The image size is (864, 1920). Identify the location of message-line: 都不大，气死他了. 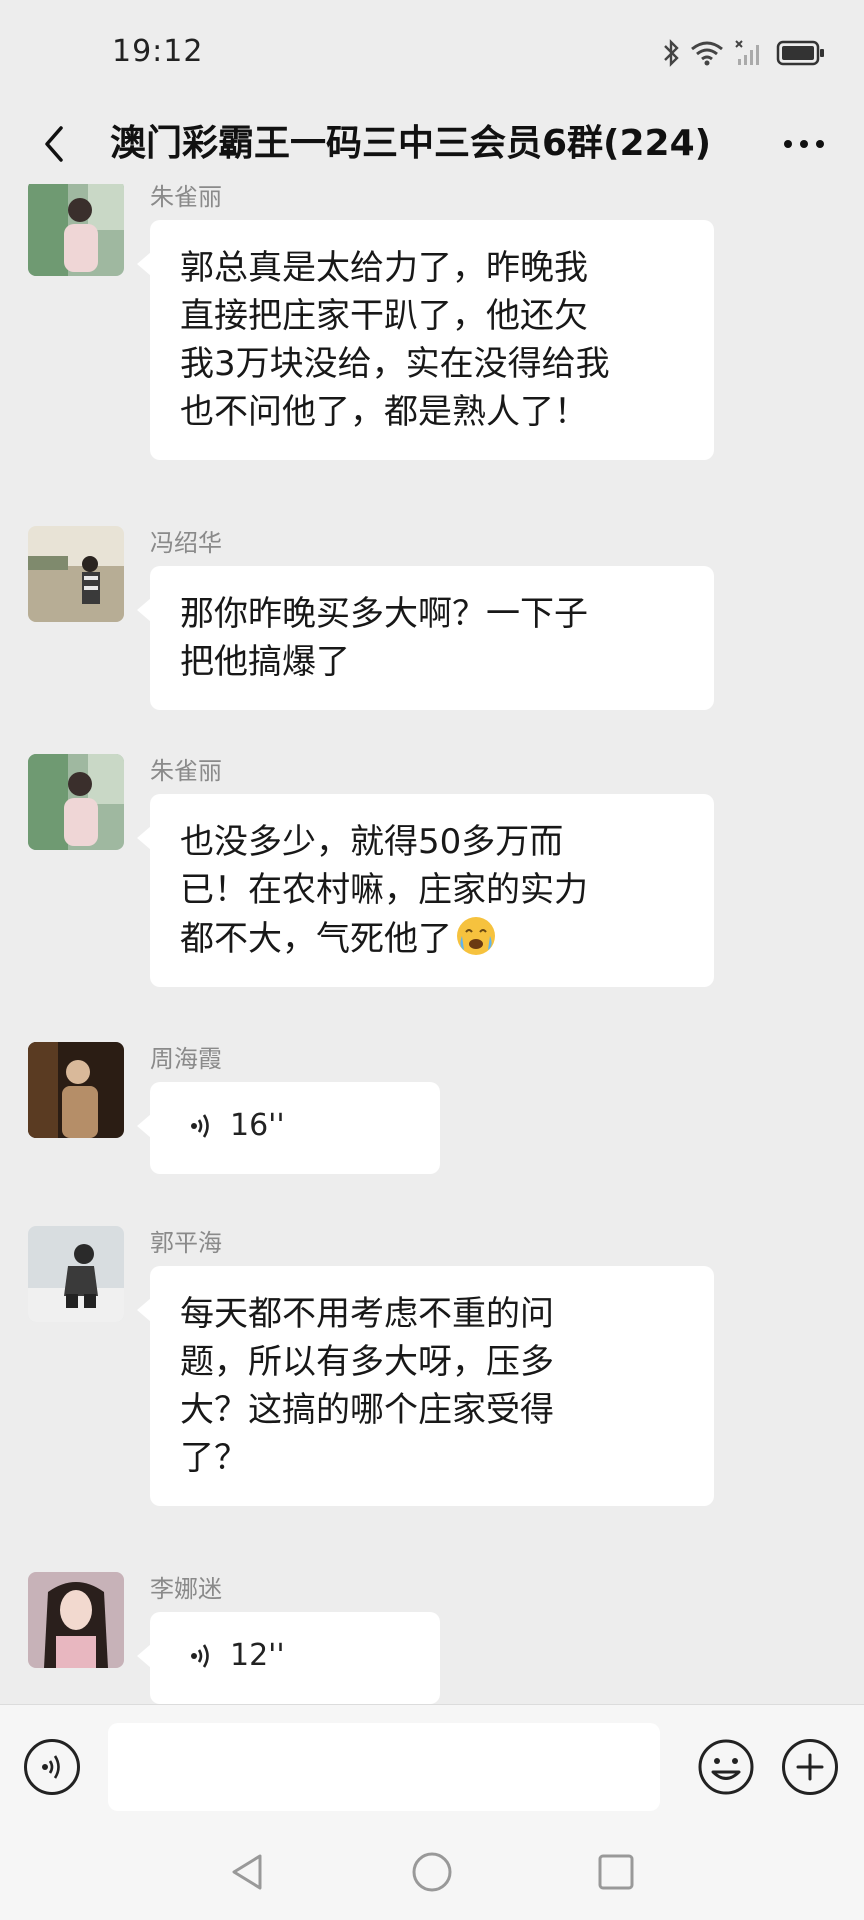
(432, 938).